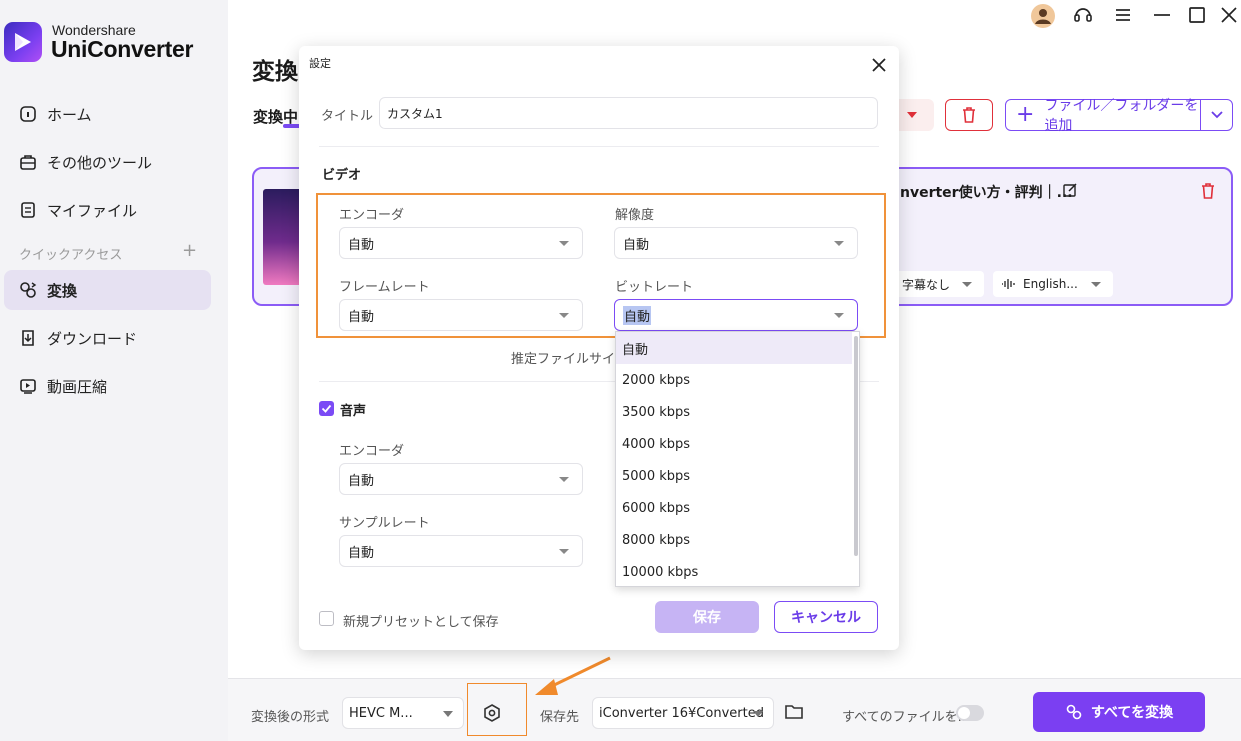  I want to click on sidebar-item-tools: その他のツール, so click(107, 162).